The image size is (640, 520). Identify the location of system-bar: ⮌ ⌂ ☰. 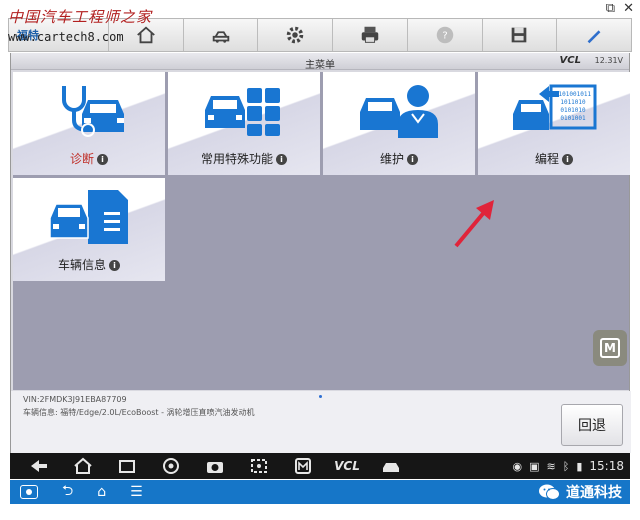
(320, 492).